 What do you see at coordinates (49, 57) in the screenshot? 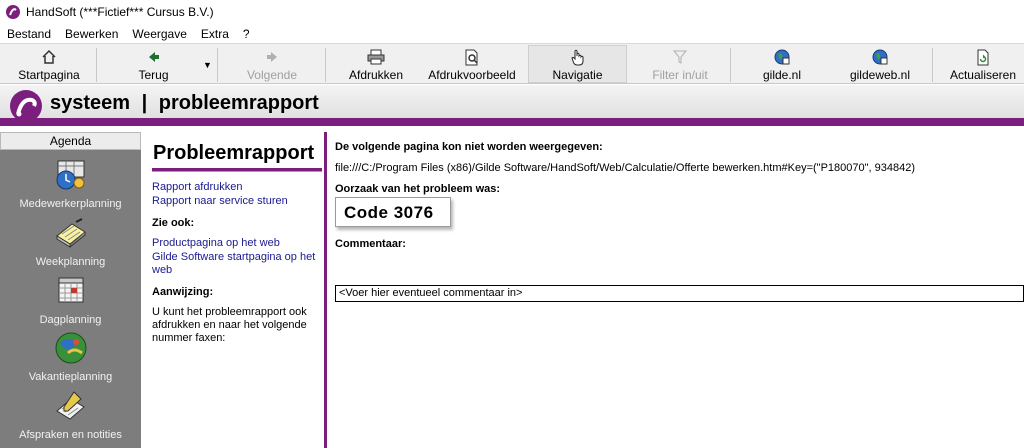
I see `home-icon` at bounding box center [49, 57].